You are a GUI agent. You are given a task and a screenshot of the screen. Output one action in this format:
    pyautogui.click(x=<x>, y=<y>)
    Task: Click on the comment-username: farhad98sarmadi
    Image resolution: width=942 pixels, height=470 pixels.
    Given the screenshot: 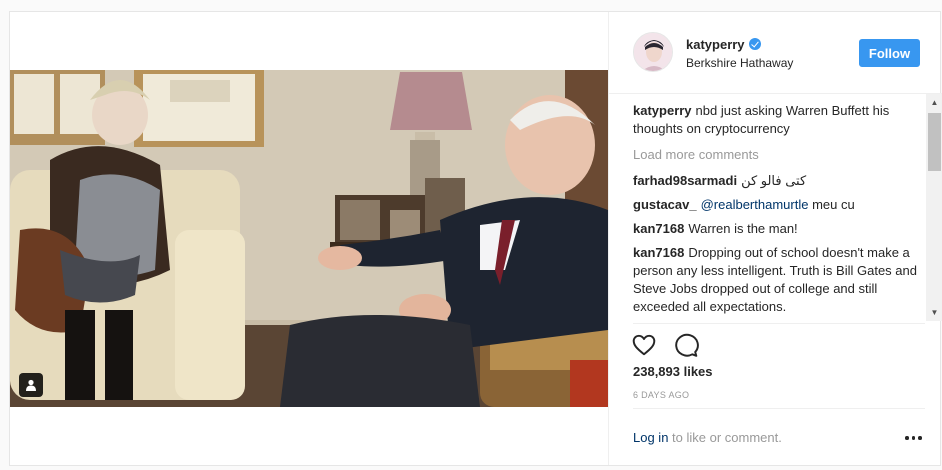 What is the action you would take?
    pyautogui.click(x=685, y=180)
    